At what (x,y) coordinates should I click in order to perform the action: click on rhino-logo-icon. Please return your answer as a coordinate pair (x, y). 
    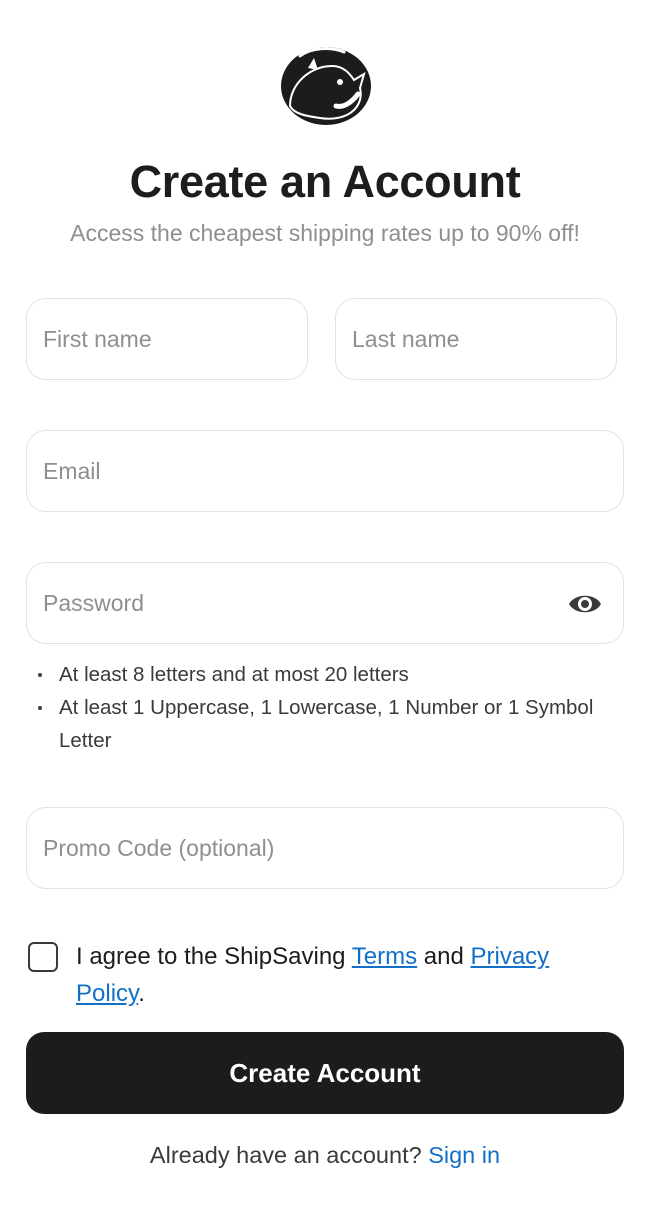
    Looking at the image, I should click on (326, 86).